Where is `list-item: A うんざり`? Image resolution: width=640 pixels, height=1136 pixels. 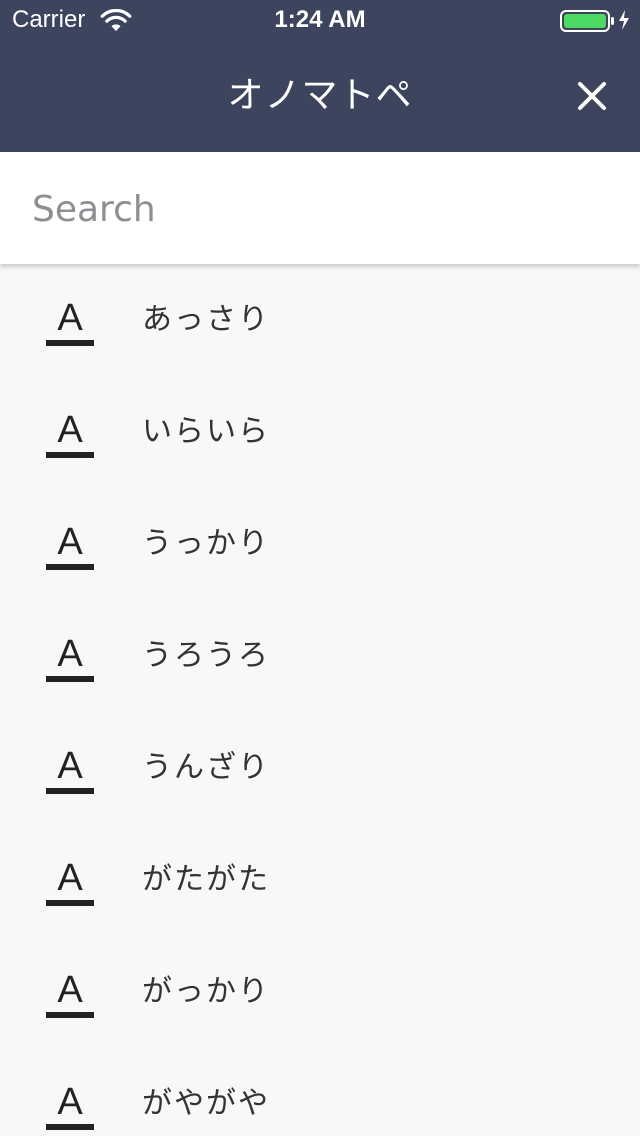
list-item: A うんざり is located at coordinates (320, 768).